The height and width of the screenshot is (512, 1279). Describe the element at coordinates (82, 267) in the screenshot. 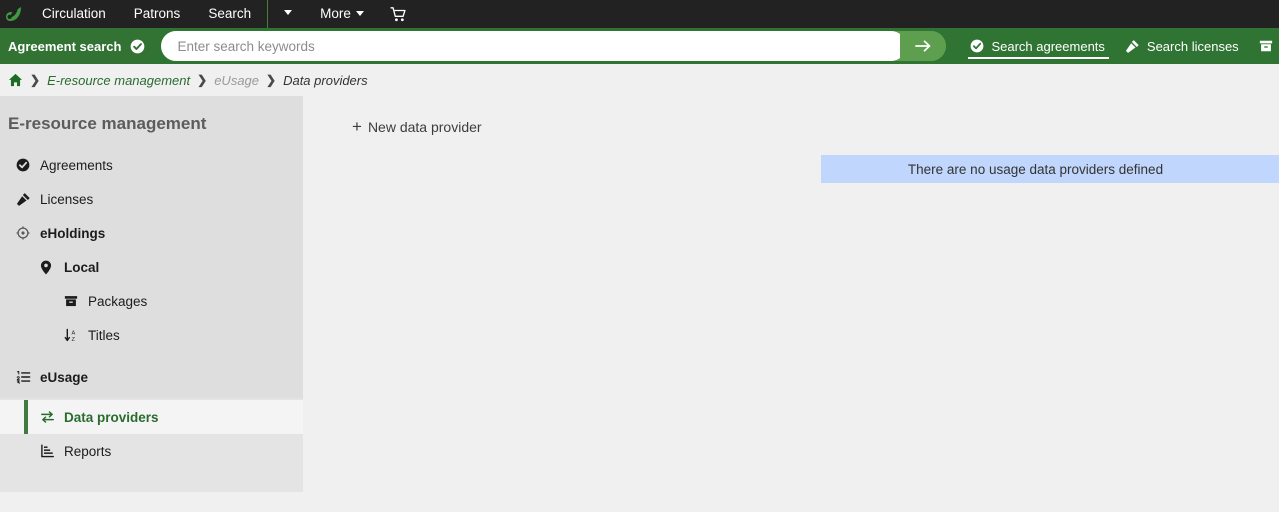

I see `sidebar-item-local-label: Local` at that location.